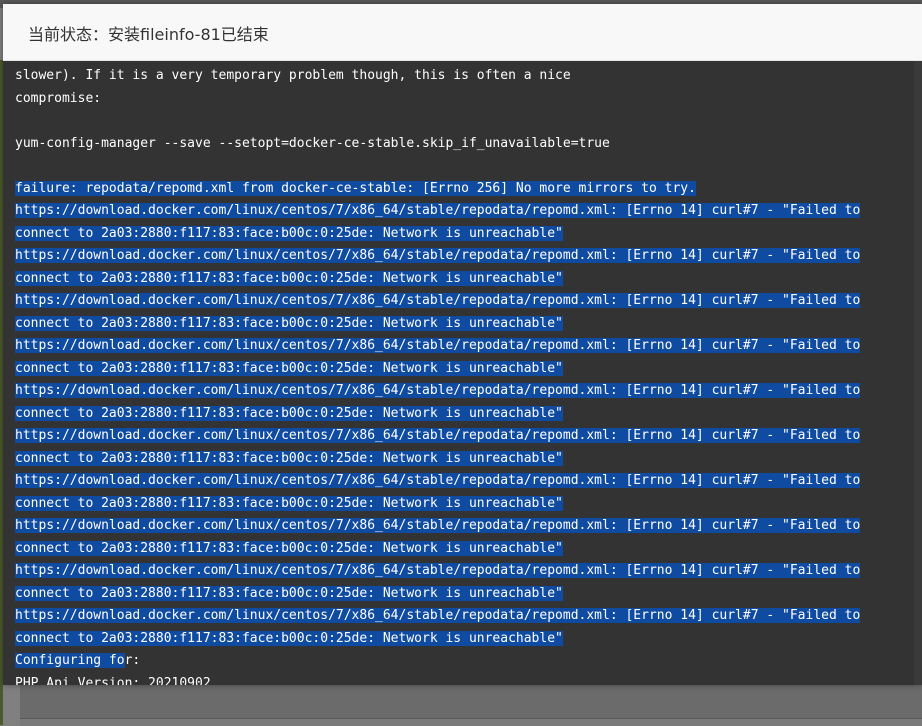  I want to click on unselected-text: r:, so click(132, 660).